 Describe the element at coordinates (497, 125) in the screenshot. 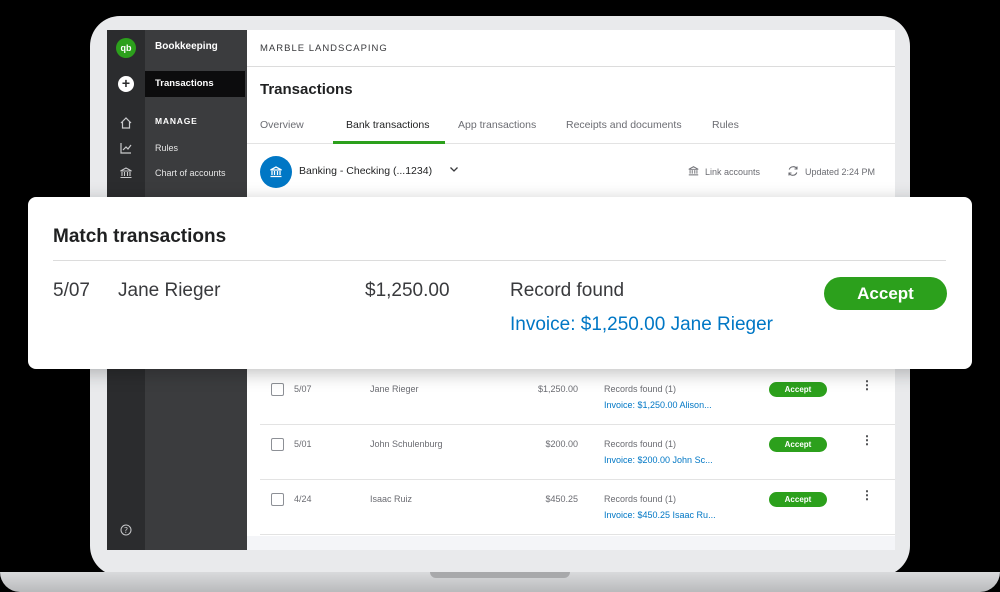

I see `tab-app-transactions: App transactions` at that location.